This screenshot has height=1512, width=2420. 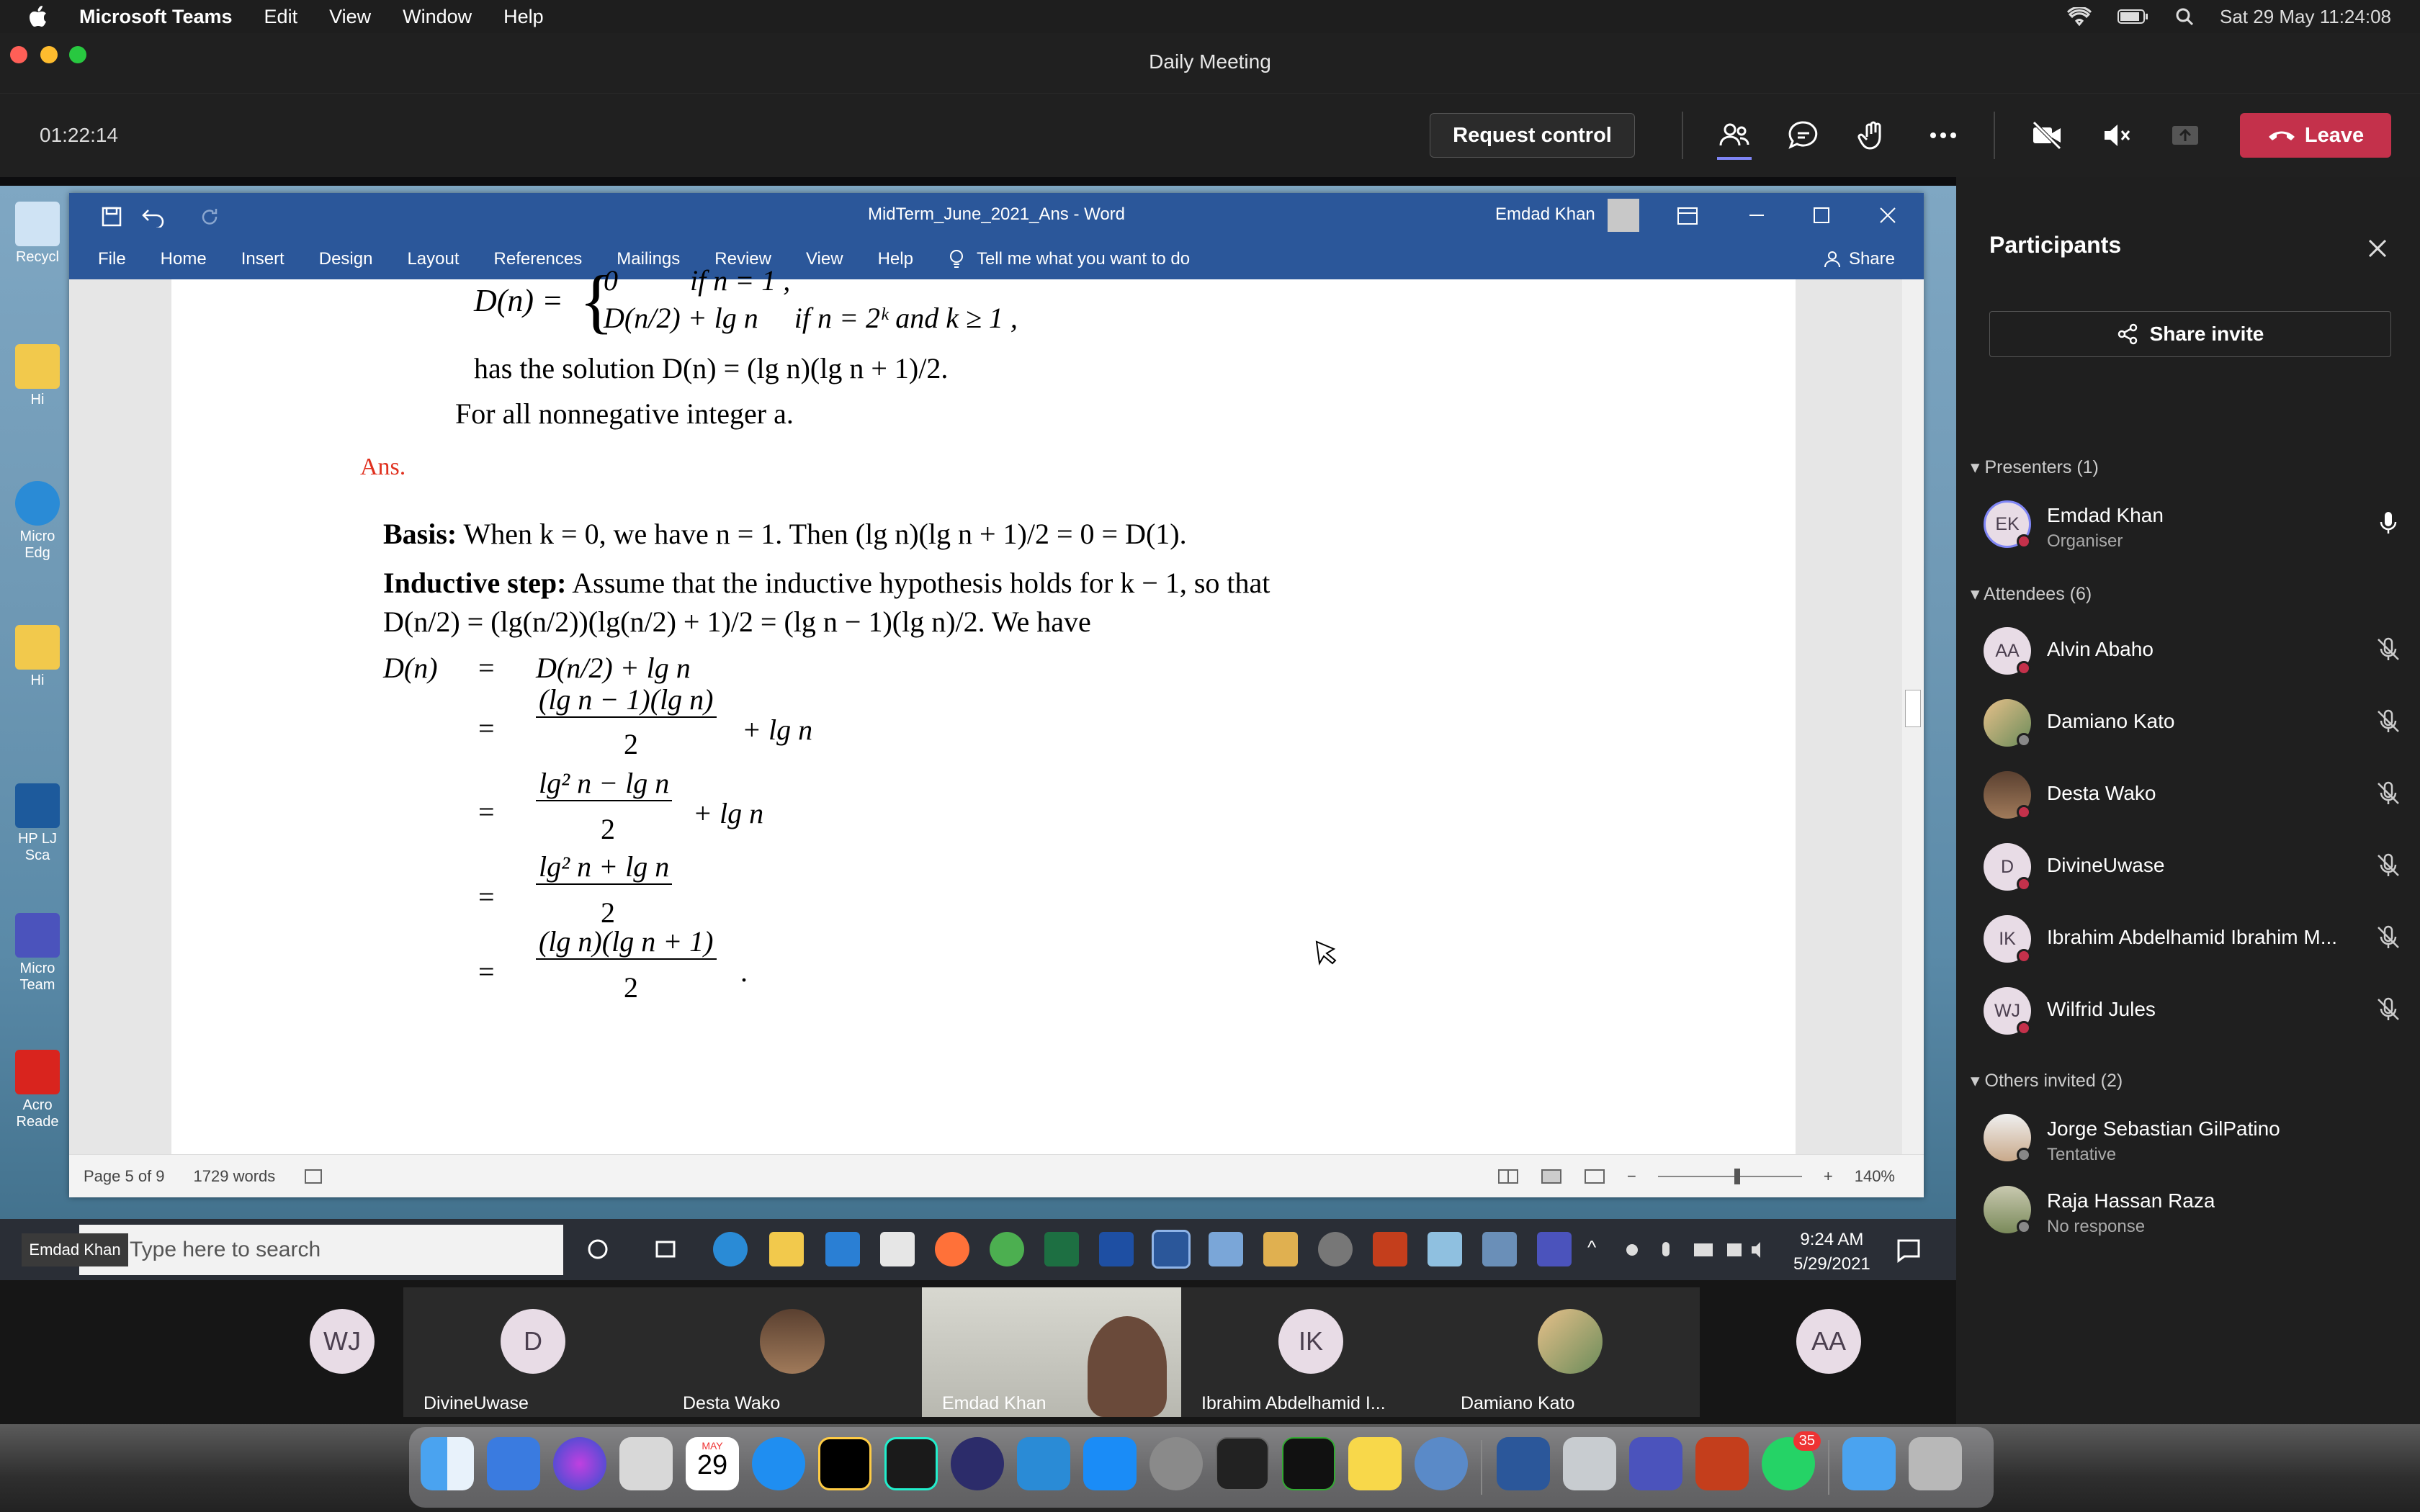 What do you see at coordinates (824, 259) in the screenshot?
I see `tab-view: View` at bounding box center [824, 259].